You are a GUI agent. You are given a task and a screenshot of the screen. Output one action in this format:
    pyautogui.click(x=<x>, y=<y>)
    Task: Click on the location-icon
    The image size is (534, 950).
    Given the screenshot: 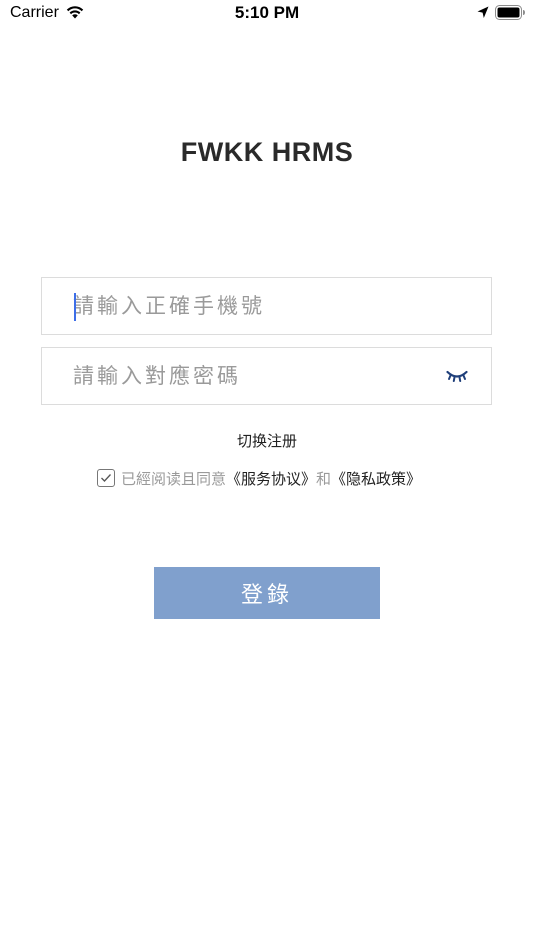 What is the action you would take?
    pyautogui.click(x=483, y=12)
    